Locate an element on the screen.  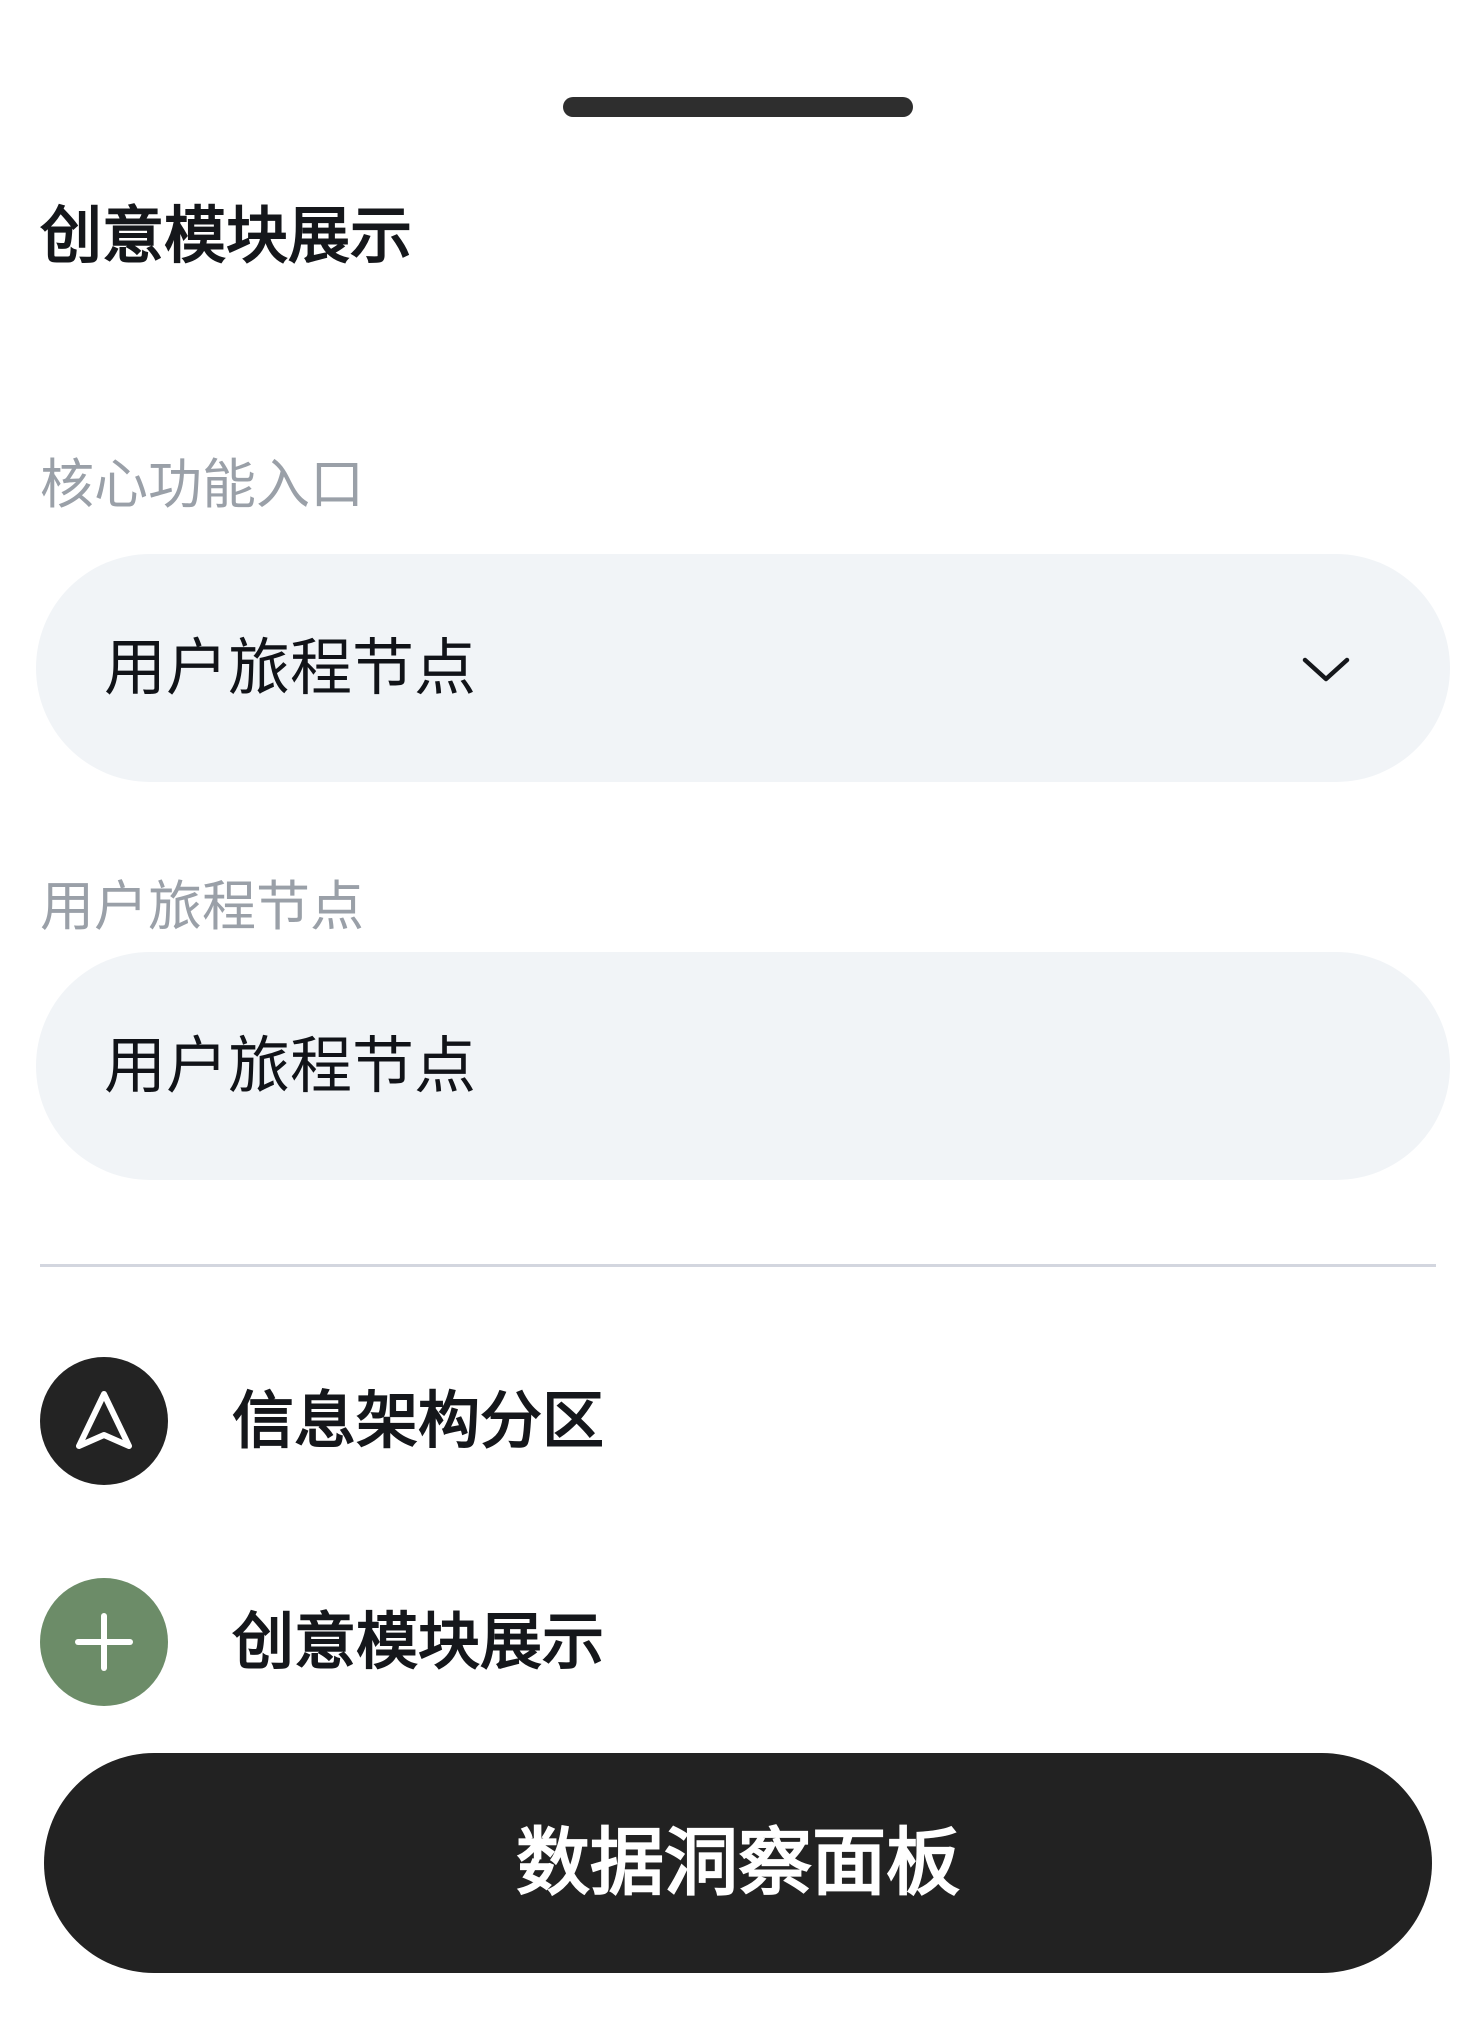
action-label: 信息架构分区 is located at coordinates (418, 1420).